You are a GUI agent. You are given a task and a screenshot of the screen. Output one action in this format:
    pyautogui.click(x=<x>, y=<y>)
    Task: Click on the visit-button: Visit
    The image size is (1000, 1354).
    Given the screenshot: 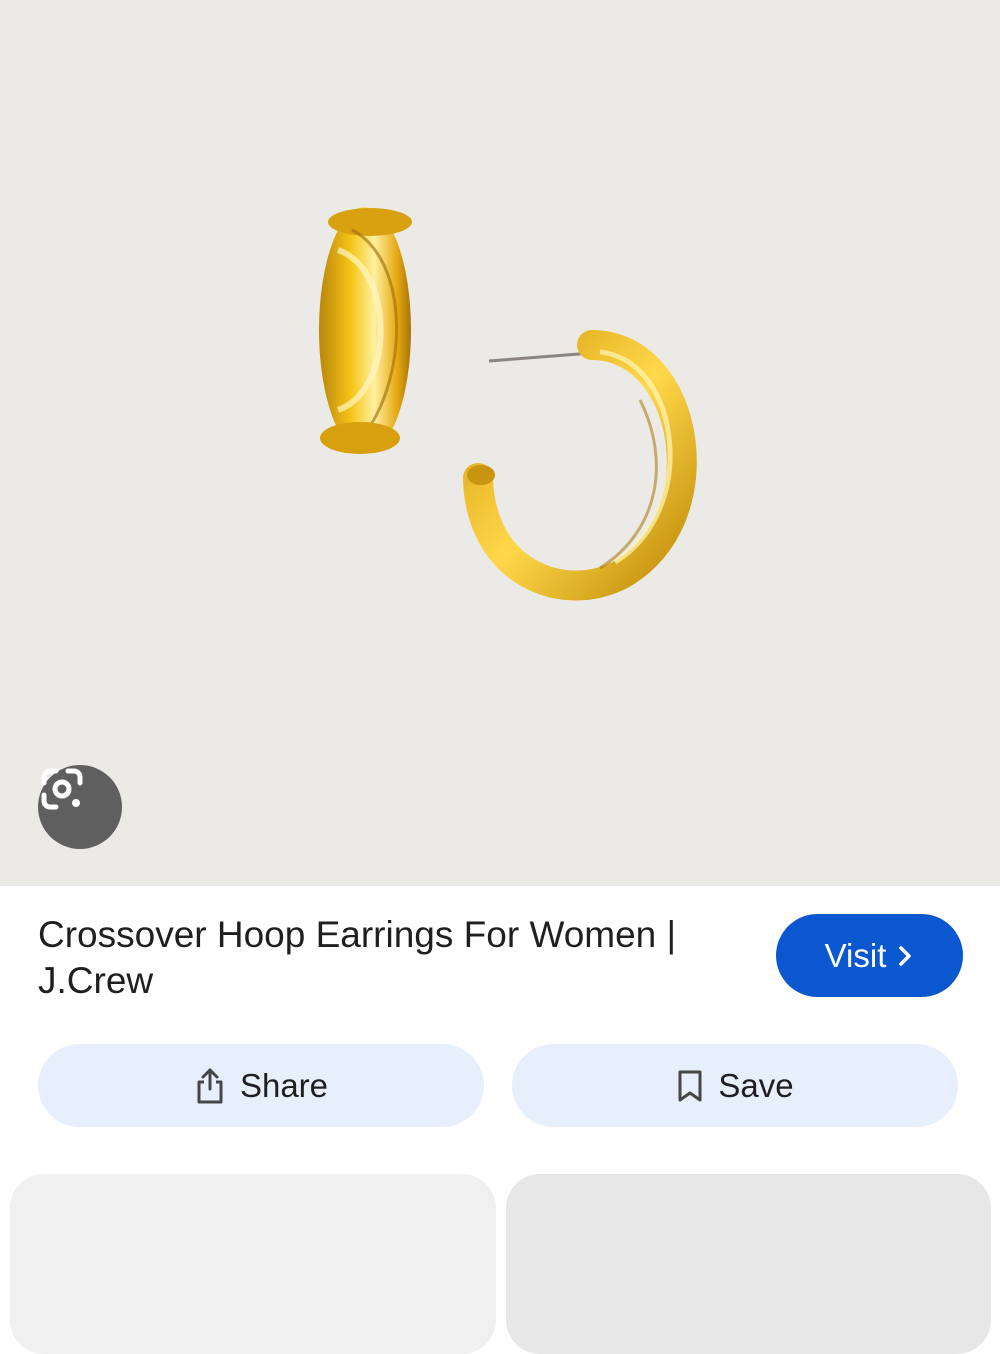 What is the action you would take?
    pyautogui.click(x=869, y=955)
    